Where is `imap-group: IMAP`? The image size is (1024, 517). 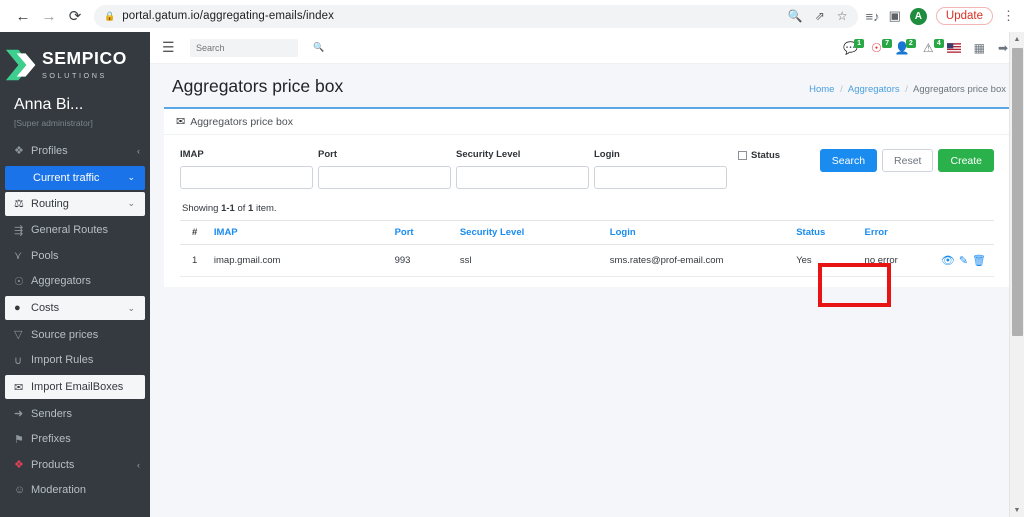
imap-group: IMAP is located at coordinates (246, 169).